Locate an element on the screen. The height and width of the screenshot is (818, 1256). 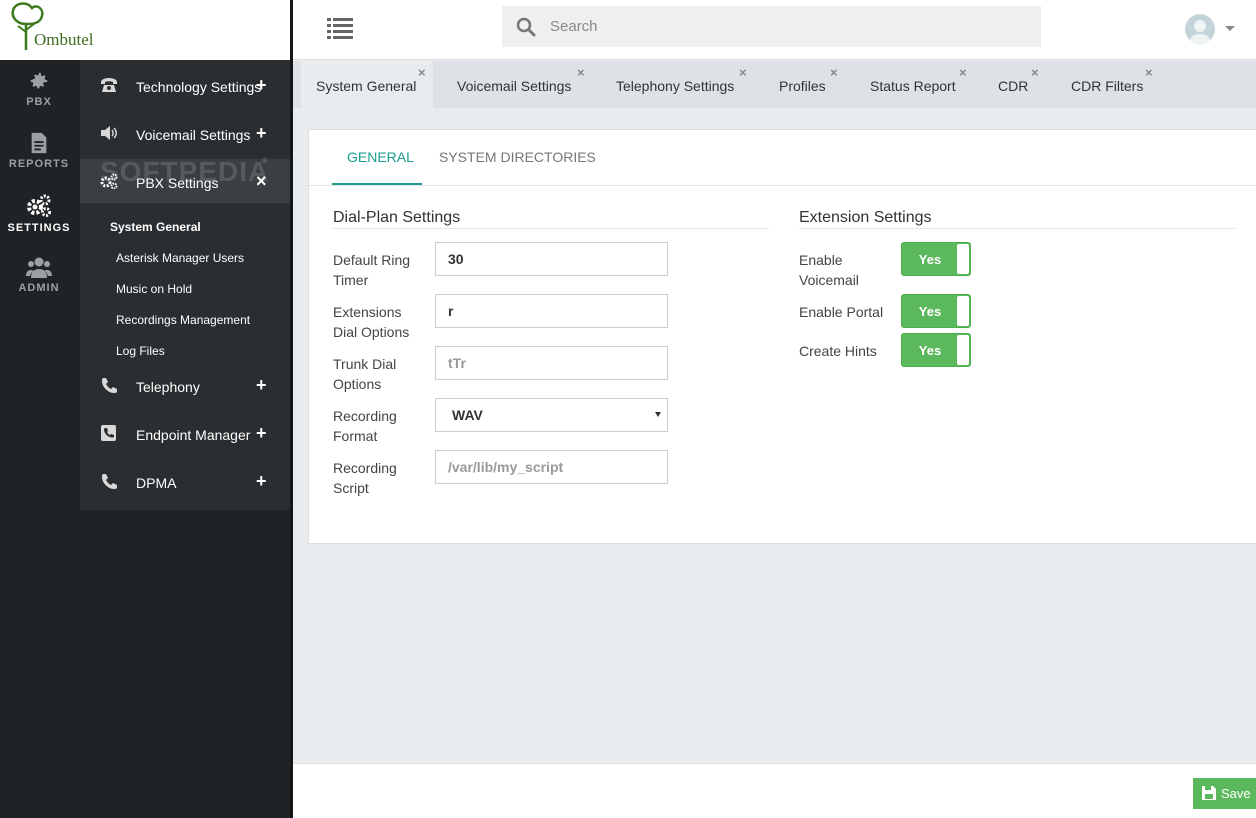
tab-label: Status Report is located at coordinates (913, 86).